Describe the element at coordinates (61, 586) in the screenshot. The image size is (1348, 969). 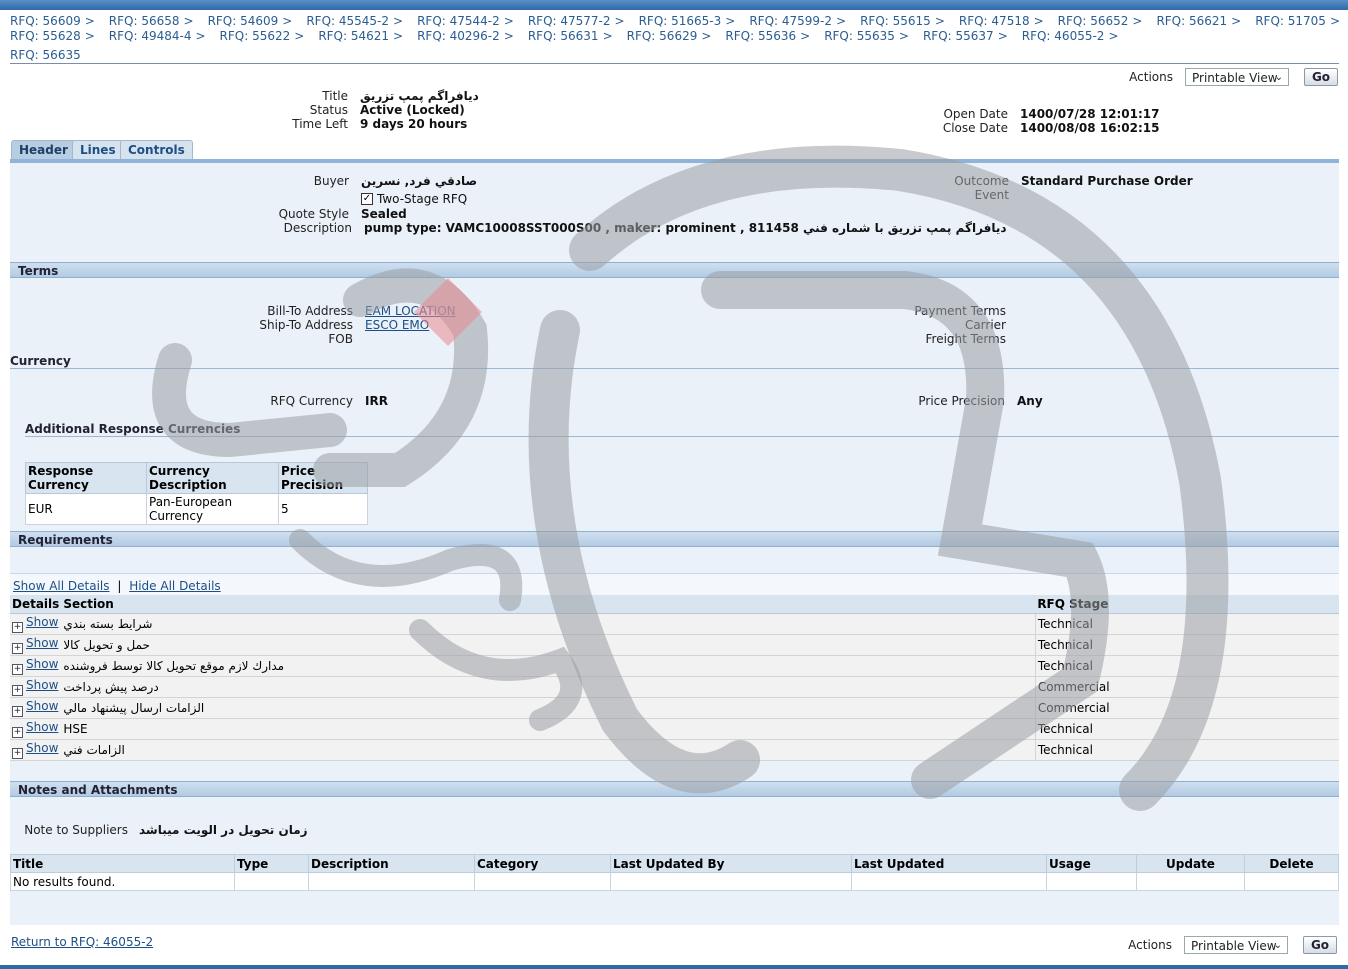
I see `show-all-details-link: Show All Details` at that location.